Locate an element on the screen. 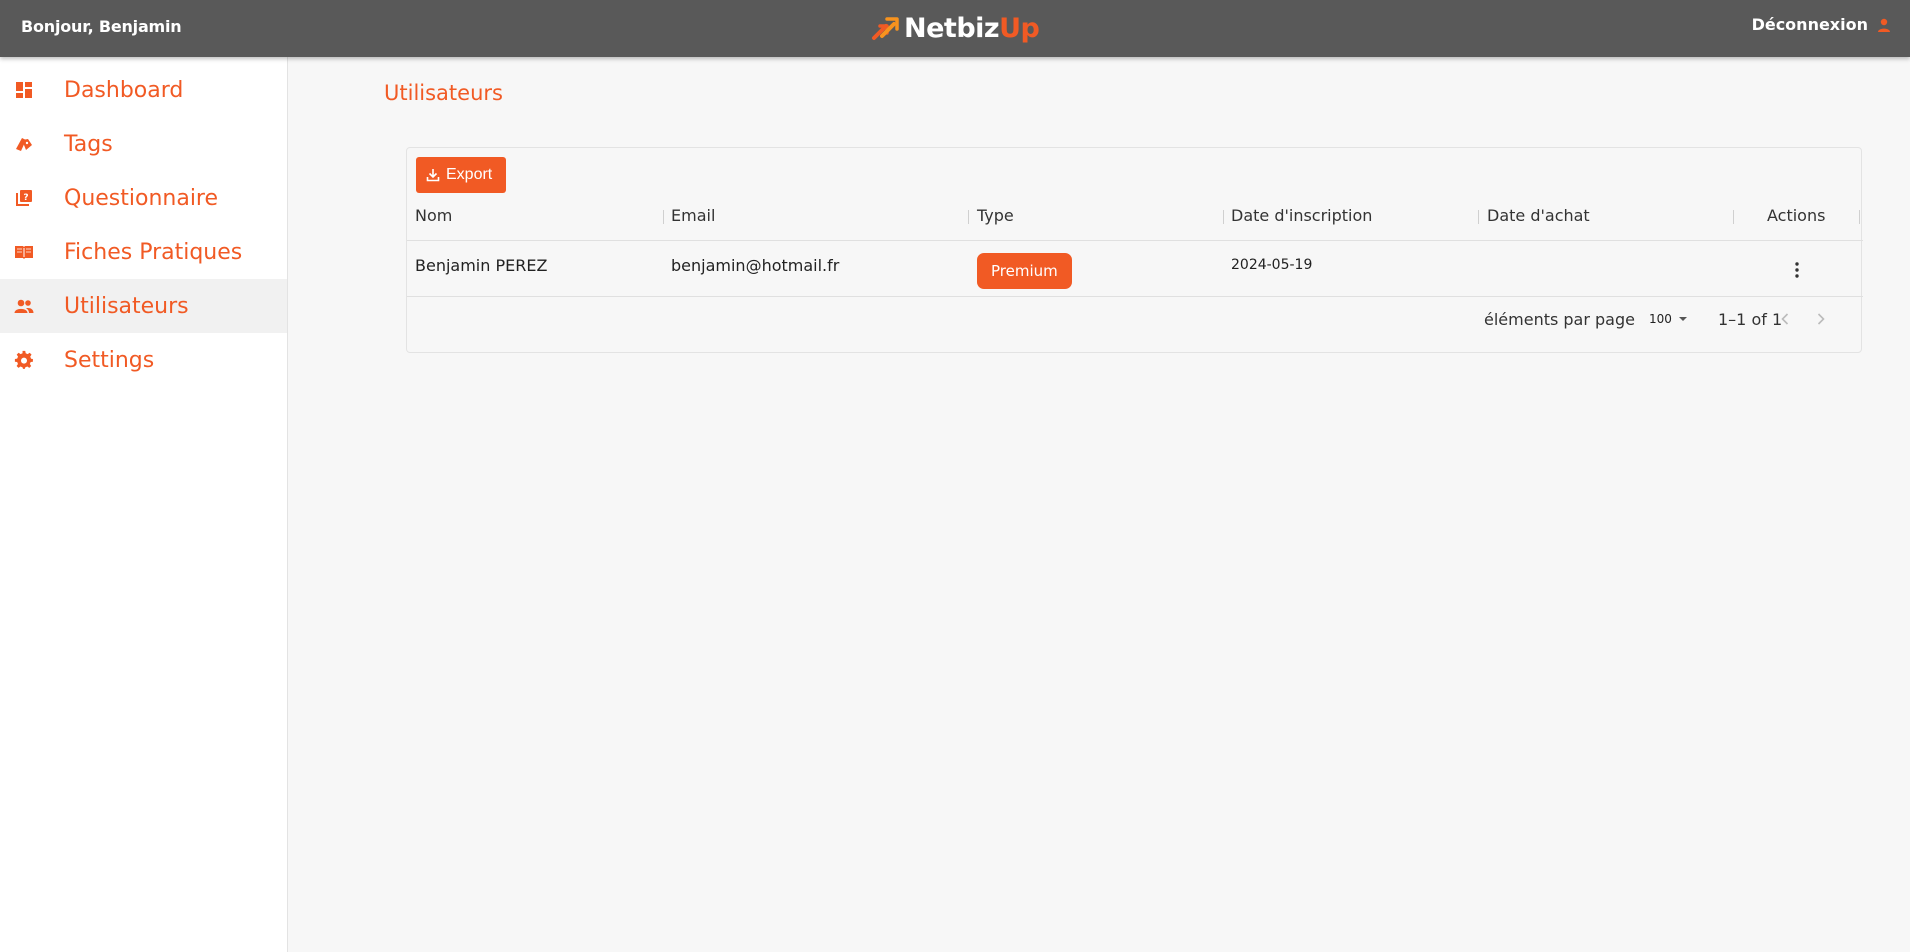  top-bar: Bonjour, Benjamin NetbizUp Déconnexion is located at coordinates (955, 28).